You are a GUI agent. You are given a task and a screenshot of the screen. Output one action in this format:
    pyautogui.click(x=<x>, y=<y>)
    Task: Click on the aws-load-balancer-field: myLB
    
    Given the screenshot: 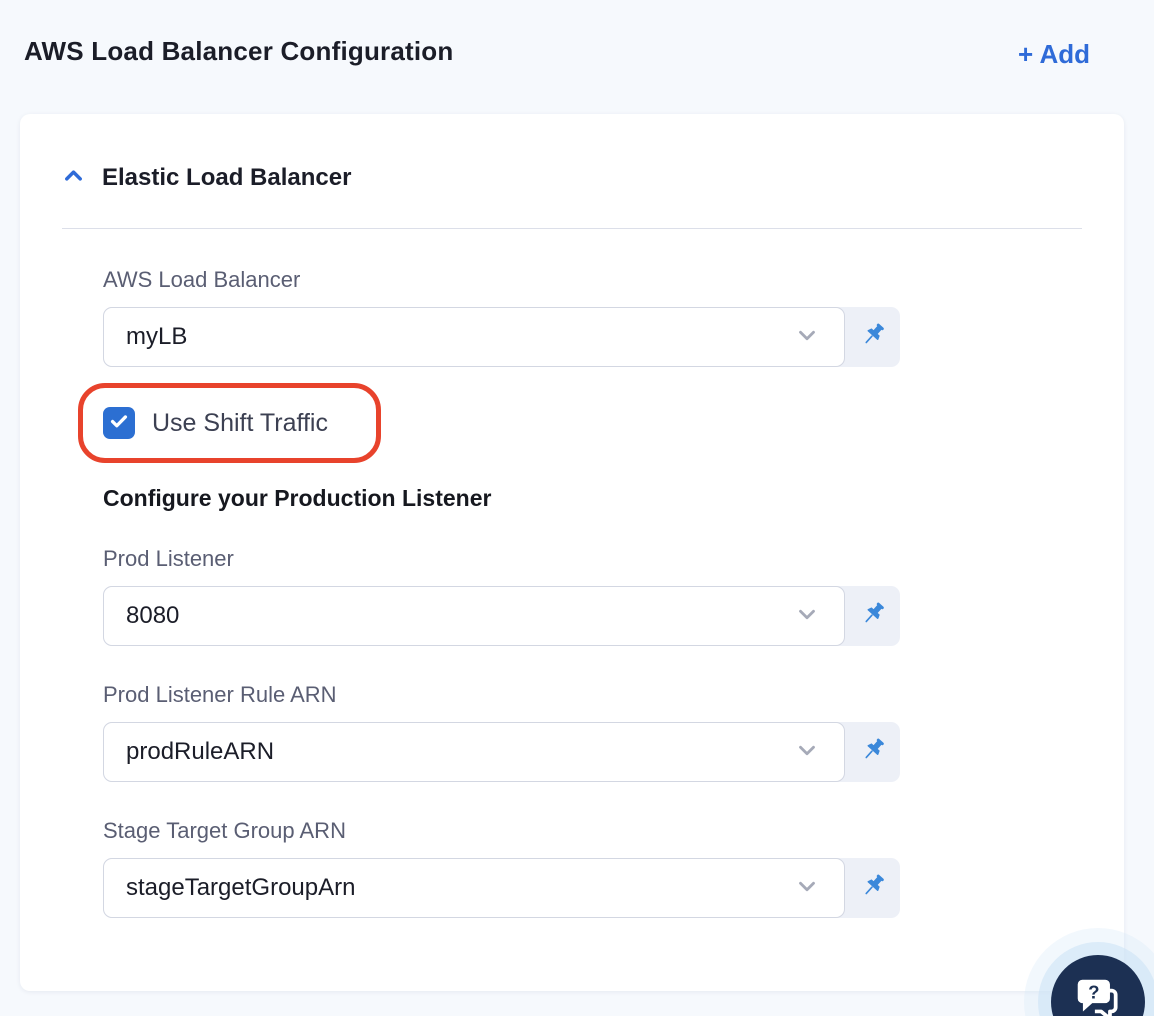 What is the action you would take?
    pyautogui.click(x=501, y=337)
    